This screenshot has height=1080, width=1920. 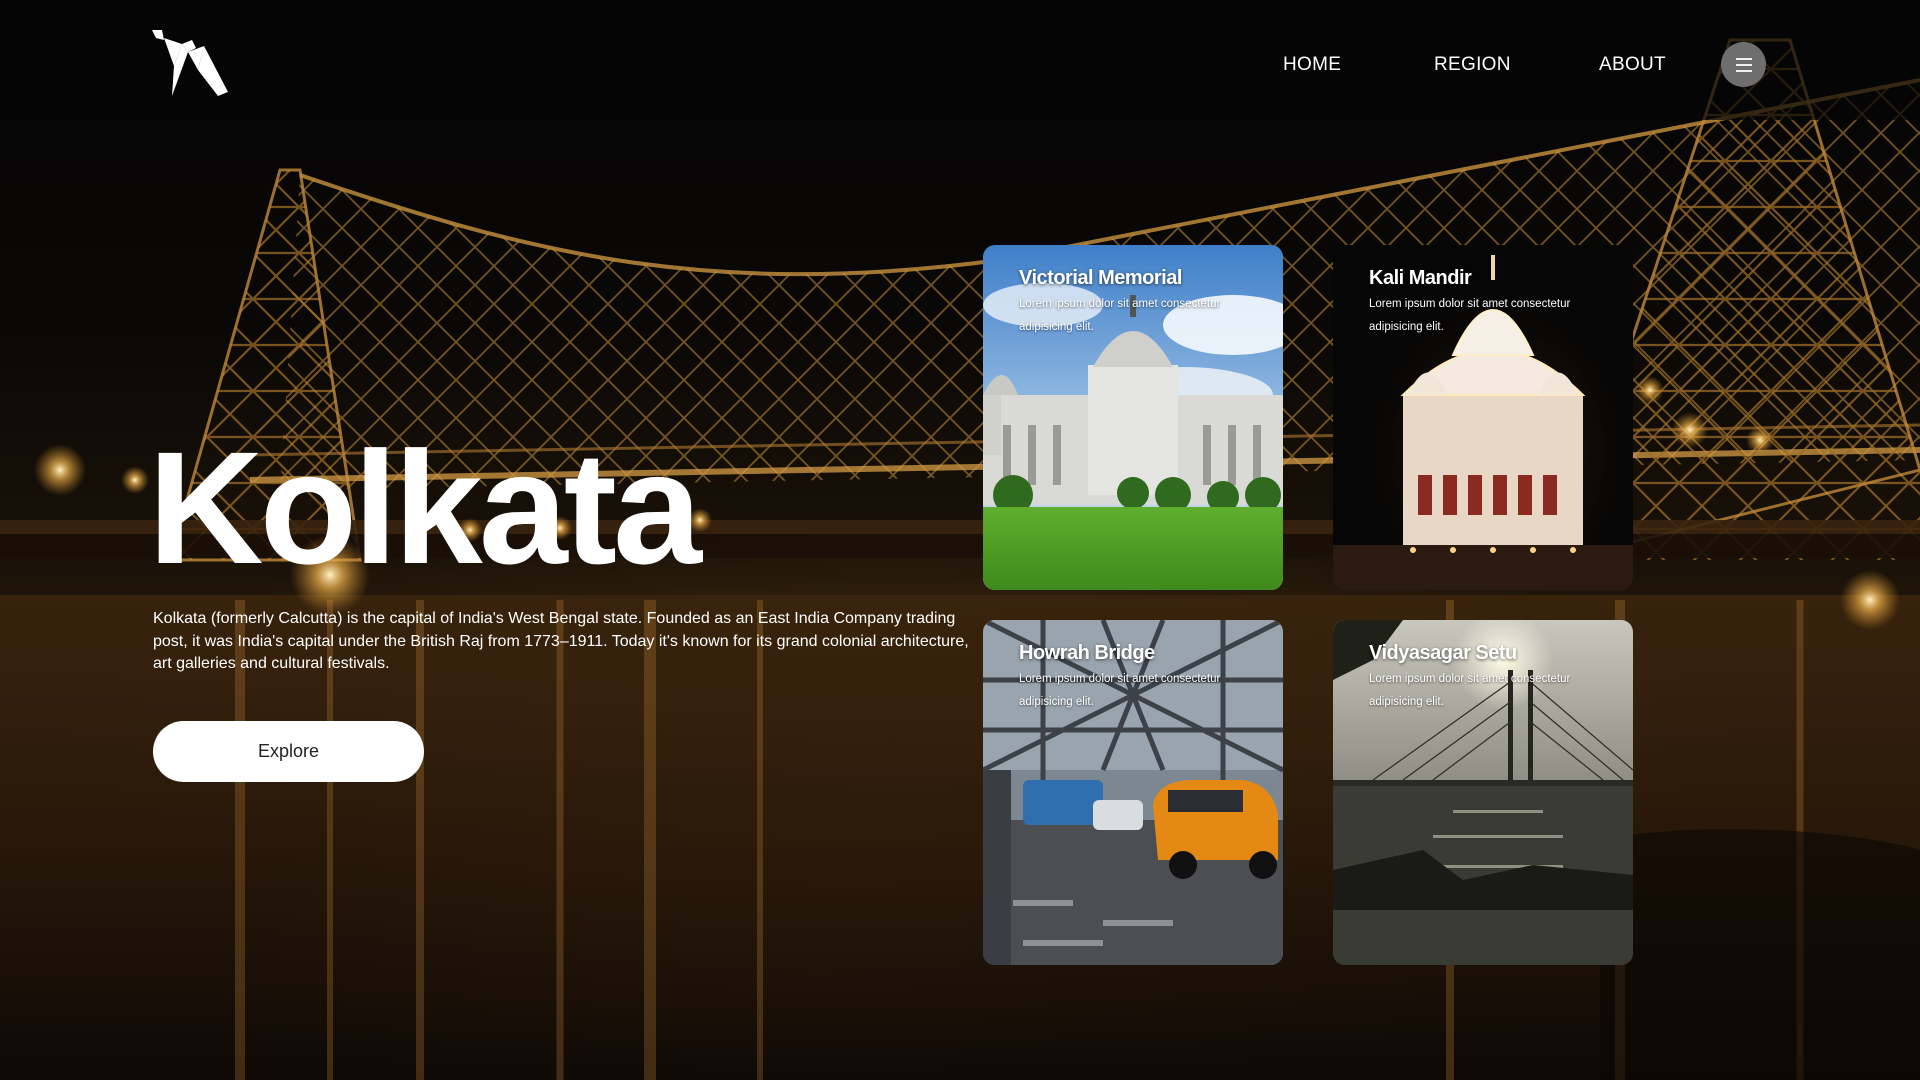 What do you see at coordinates (288, 751) in the screenshot?
I see `explore-button: Explore` at bounding box center [288, 751].